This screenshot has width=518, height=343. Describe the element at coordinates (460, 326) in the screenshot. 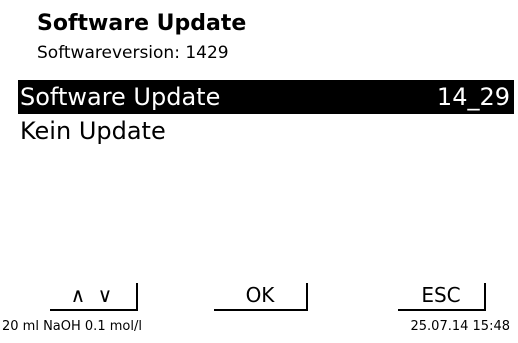

I see `date-time-status: 25.07.14 15:48` at that location.